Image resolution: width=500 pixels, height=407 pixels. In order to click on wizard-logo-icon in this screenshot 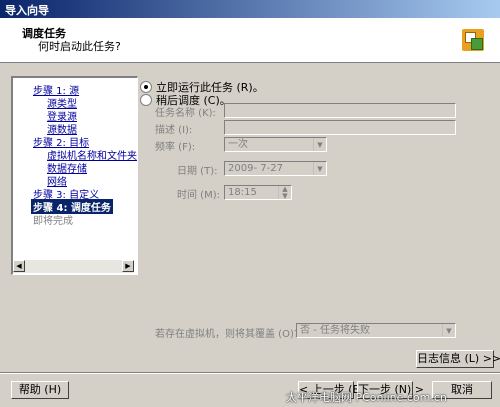, I will do `click(473, 40)`.